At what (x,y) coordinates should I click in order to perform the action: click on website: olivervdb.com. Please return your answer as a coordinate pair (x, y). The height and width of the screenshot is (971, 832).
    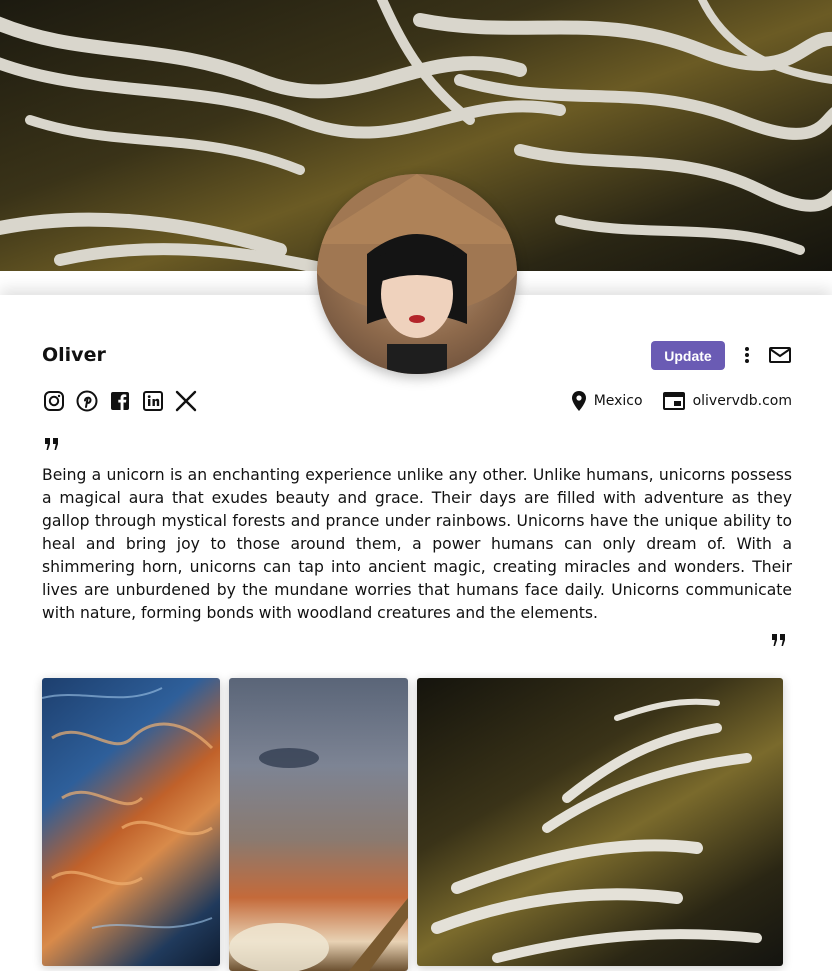
    Looking at the image, I should click on (727, 401).